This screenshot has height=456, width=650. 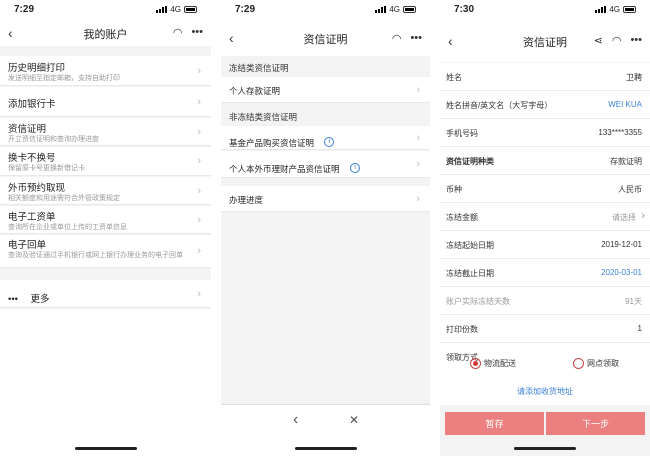 I want to click on menu-item-more: ••• 更多 ›, so click(x=105, y=294).